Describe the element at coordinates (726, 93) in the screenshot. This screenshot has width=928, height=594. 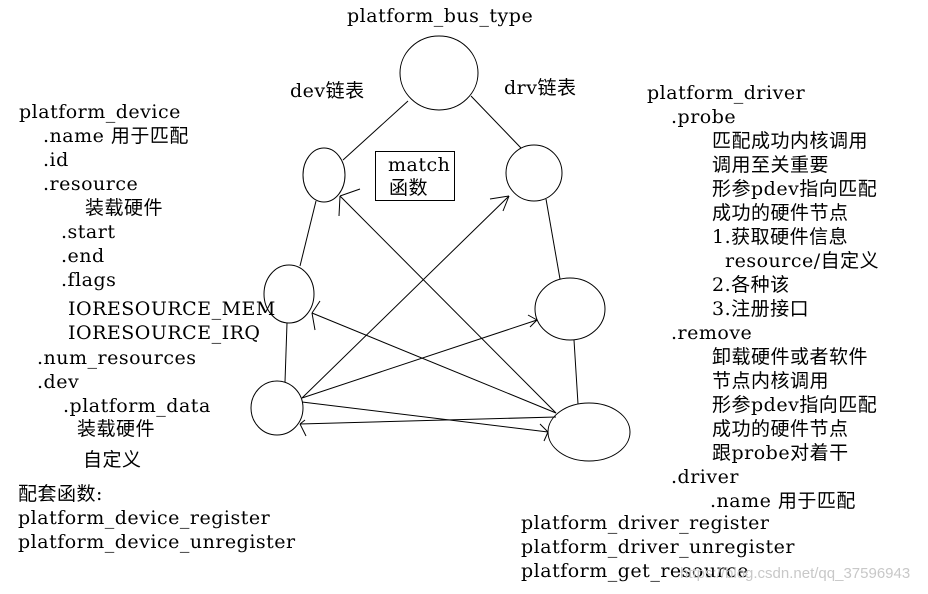
I see `driver-title: platform_driver` at that location.